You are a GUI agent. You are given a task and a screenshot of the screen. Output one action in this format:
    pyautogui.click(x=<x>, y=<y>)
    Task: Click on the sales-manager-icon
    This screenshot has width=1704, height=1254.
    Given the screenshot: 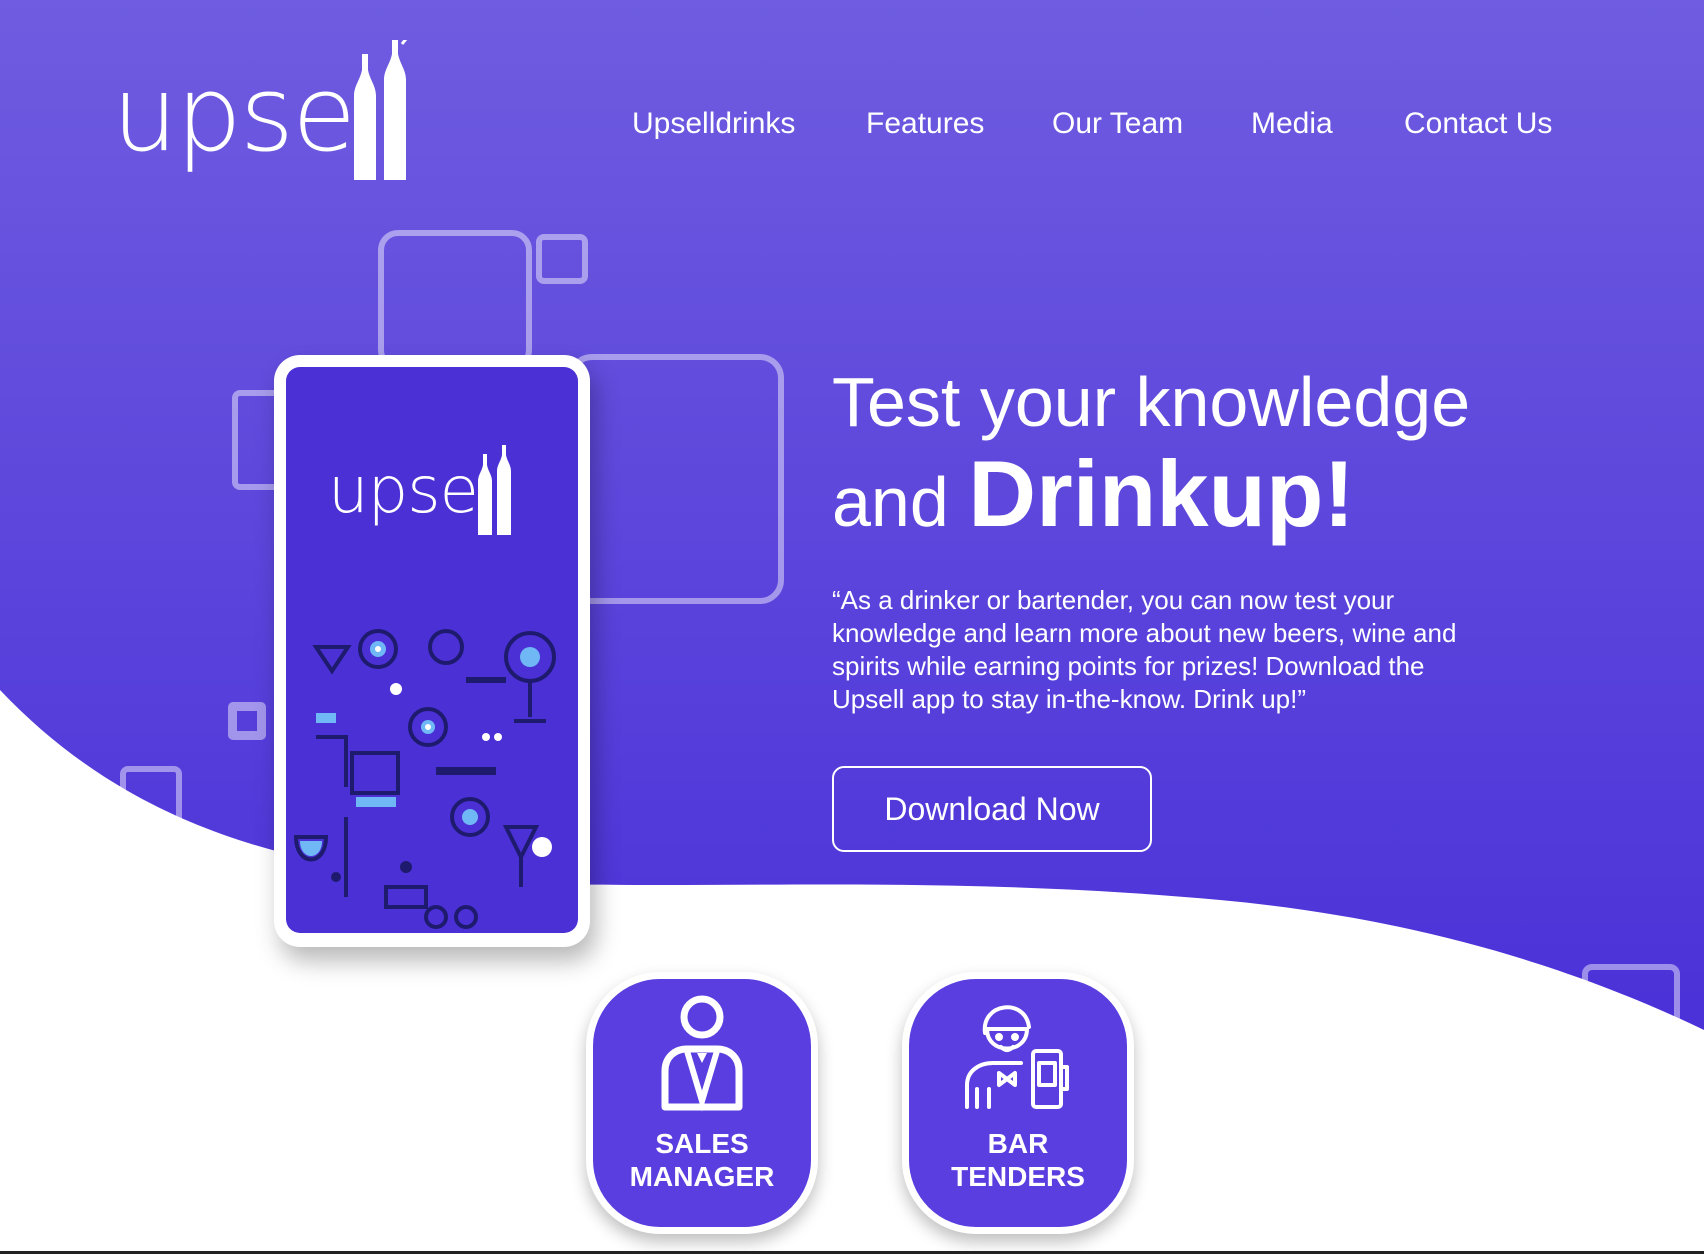 What is the action you would take?
    pyautogui.click(x=702, y=1053)
    